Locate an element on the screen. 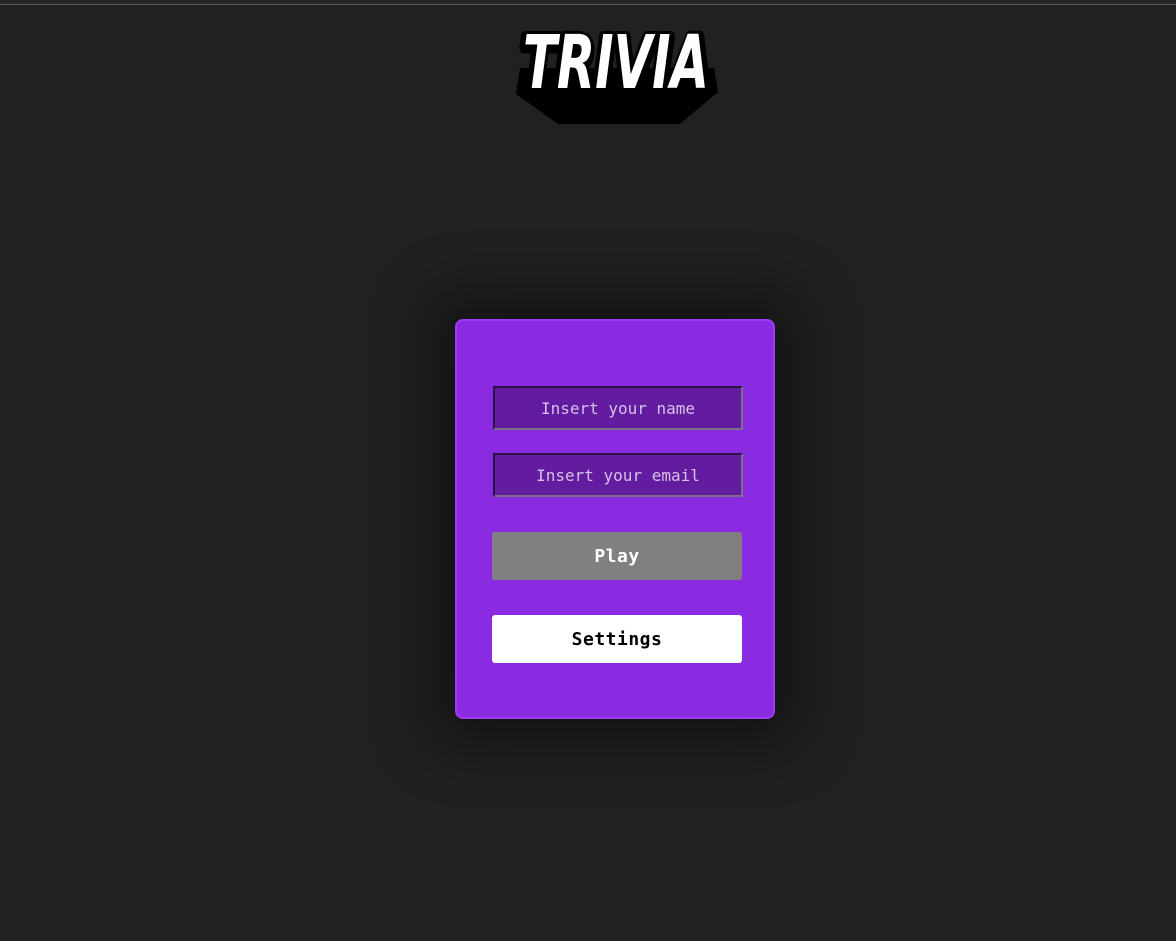 The width and height of the screenshot is (1176, 941). logo-text: TRIVIA is located at coordinates (616, 63).